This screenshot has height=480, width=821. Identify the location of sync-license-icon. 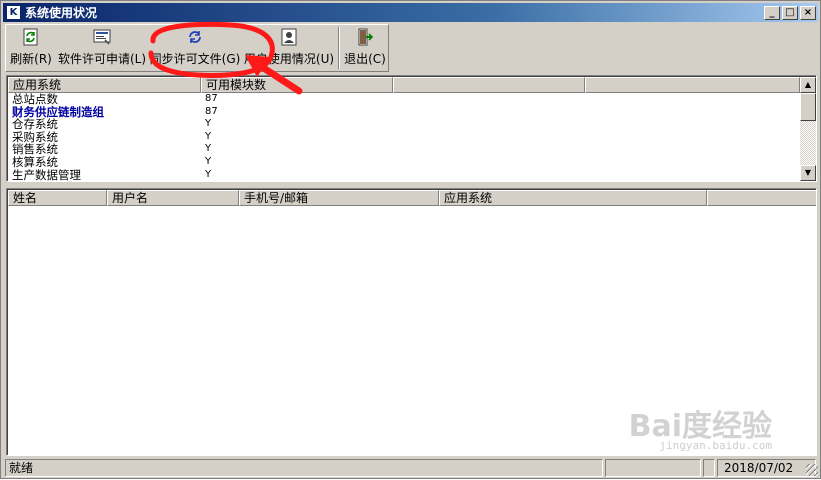
(195, 37).